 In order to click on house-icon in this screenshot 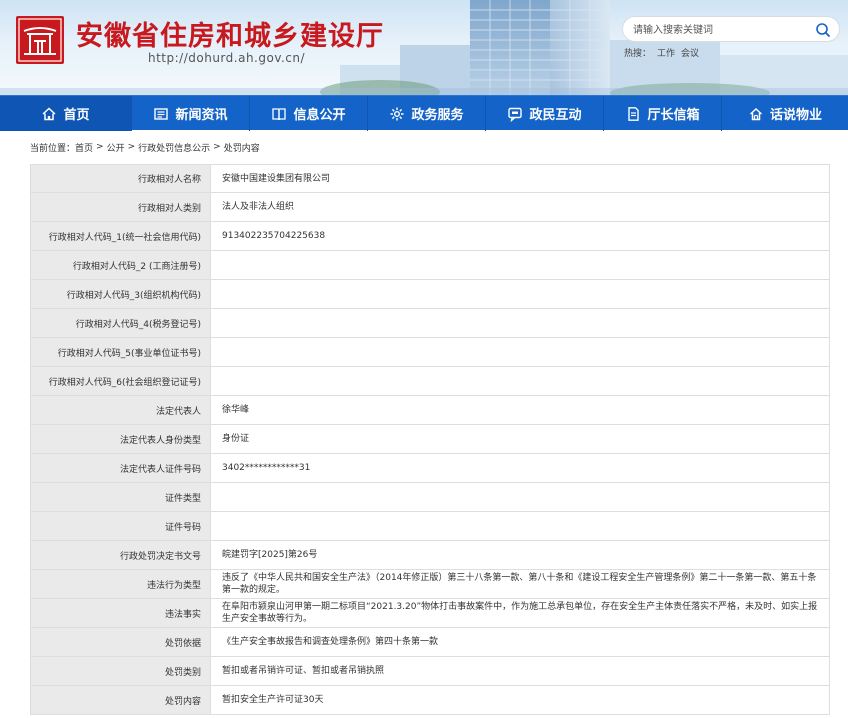, I will do `click(756, 114)`.